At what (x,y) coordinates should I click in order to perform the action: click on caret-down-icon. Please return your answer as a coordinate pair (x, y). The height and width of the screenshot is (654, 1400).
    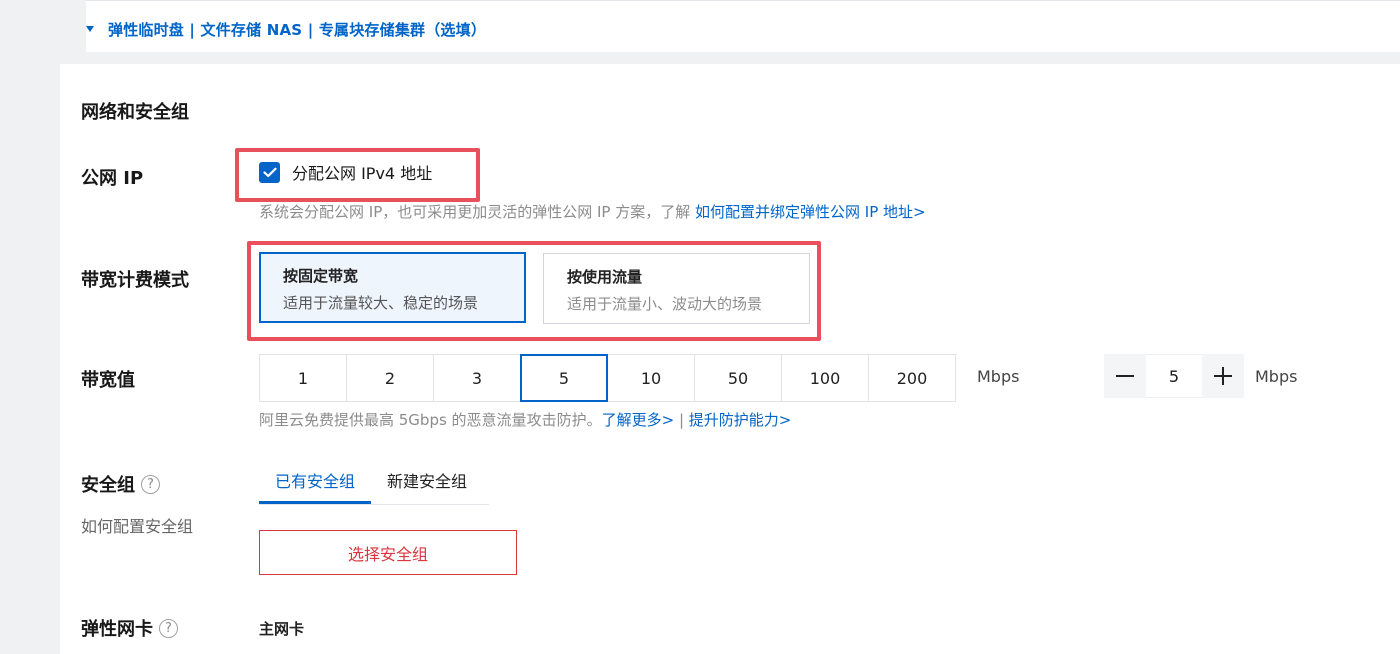
    Looking at the image, I should click on (90, 29).